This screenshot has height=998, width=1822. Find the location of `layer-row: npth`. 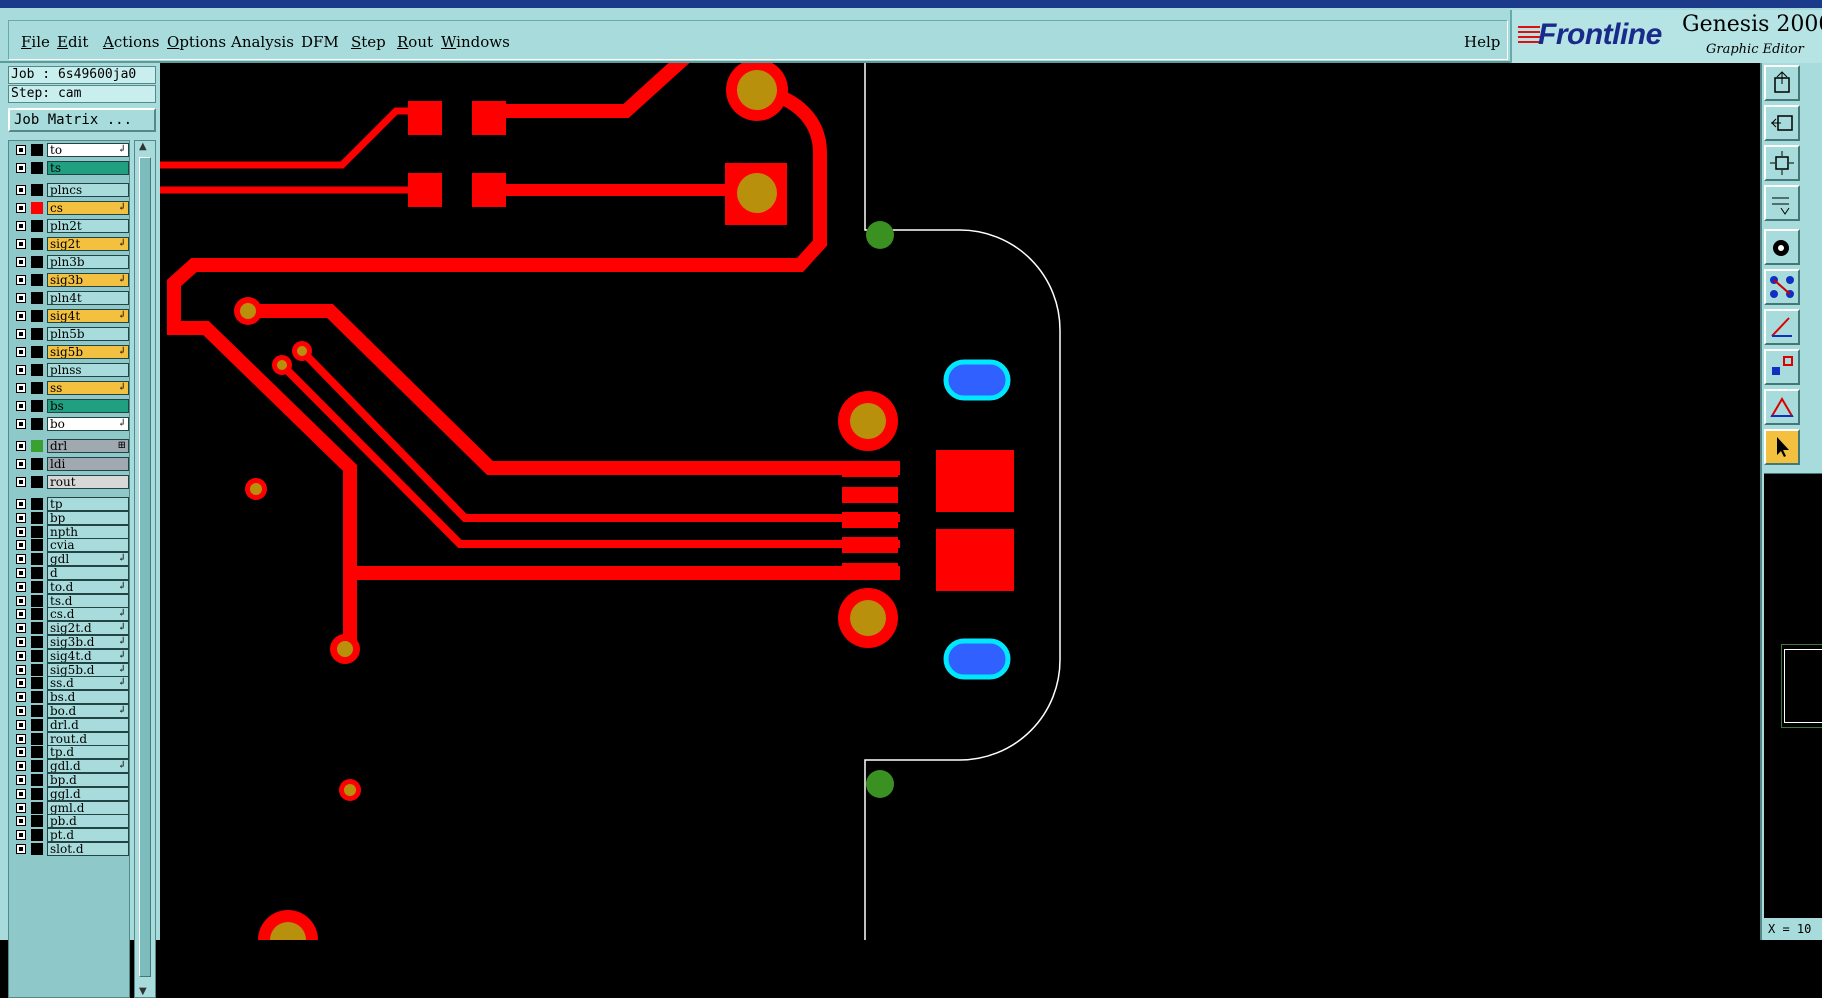

layer-row: npth is located at coordinates (70, 531).